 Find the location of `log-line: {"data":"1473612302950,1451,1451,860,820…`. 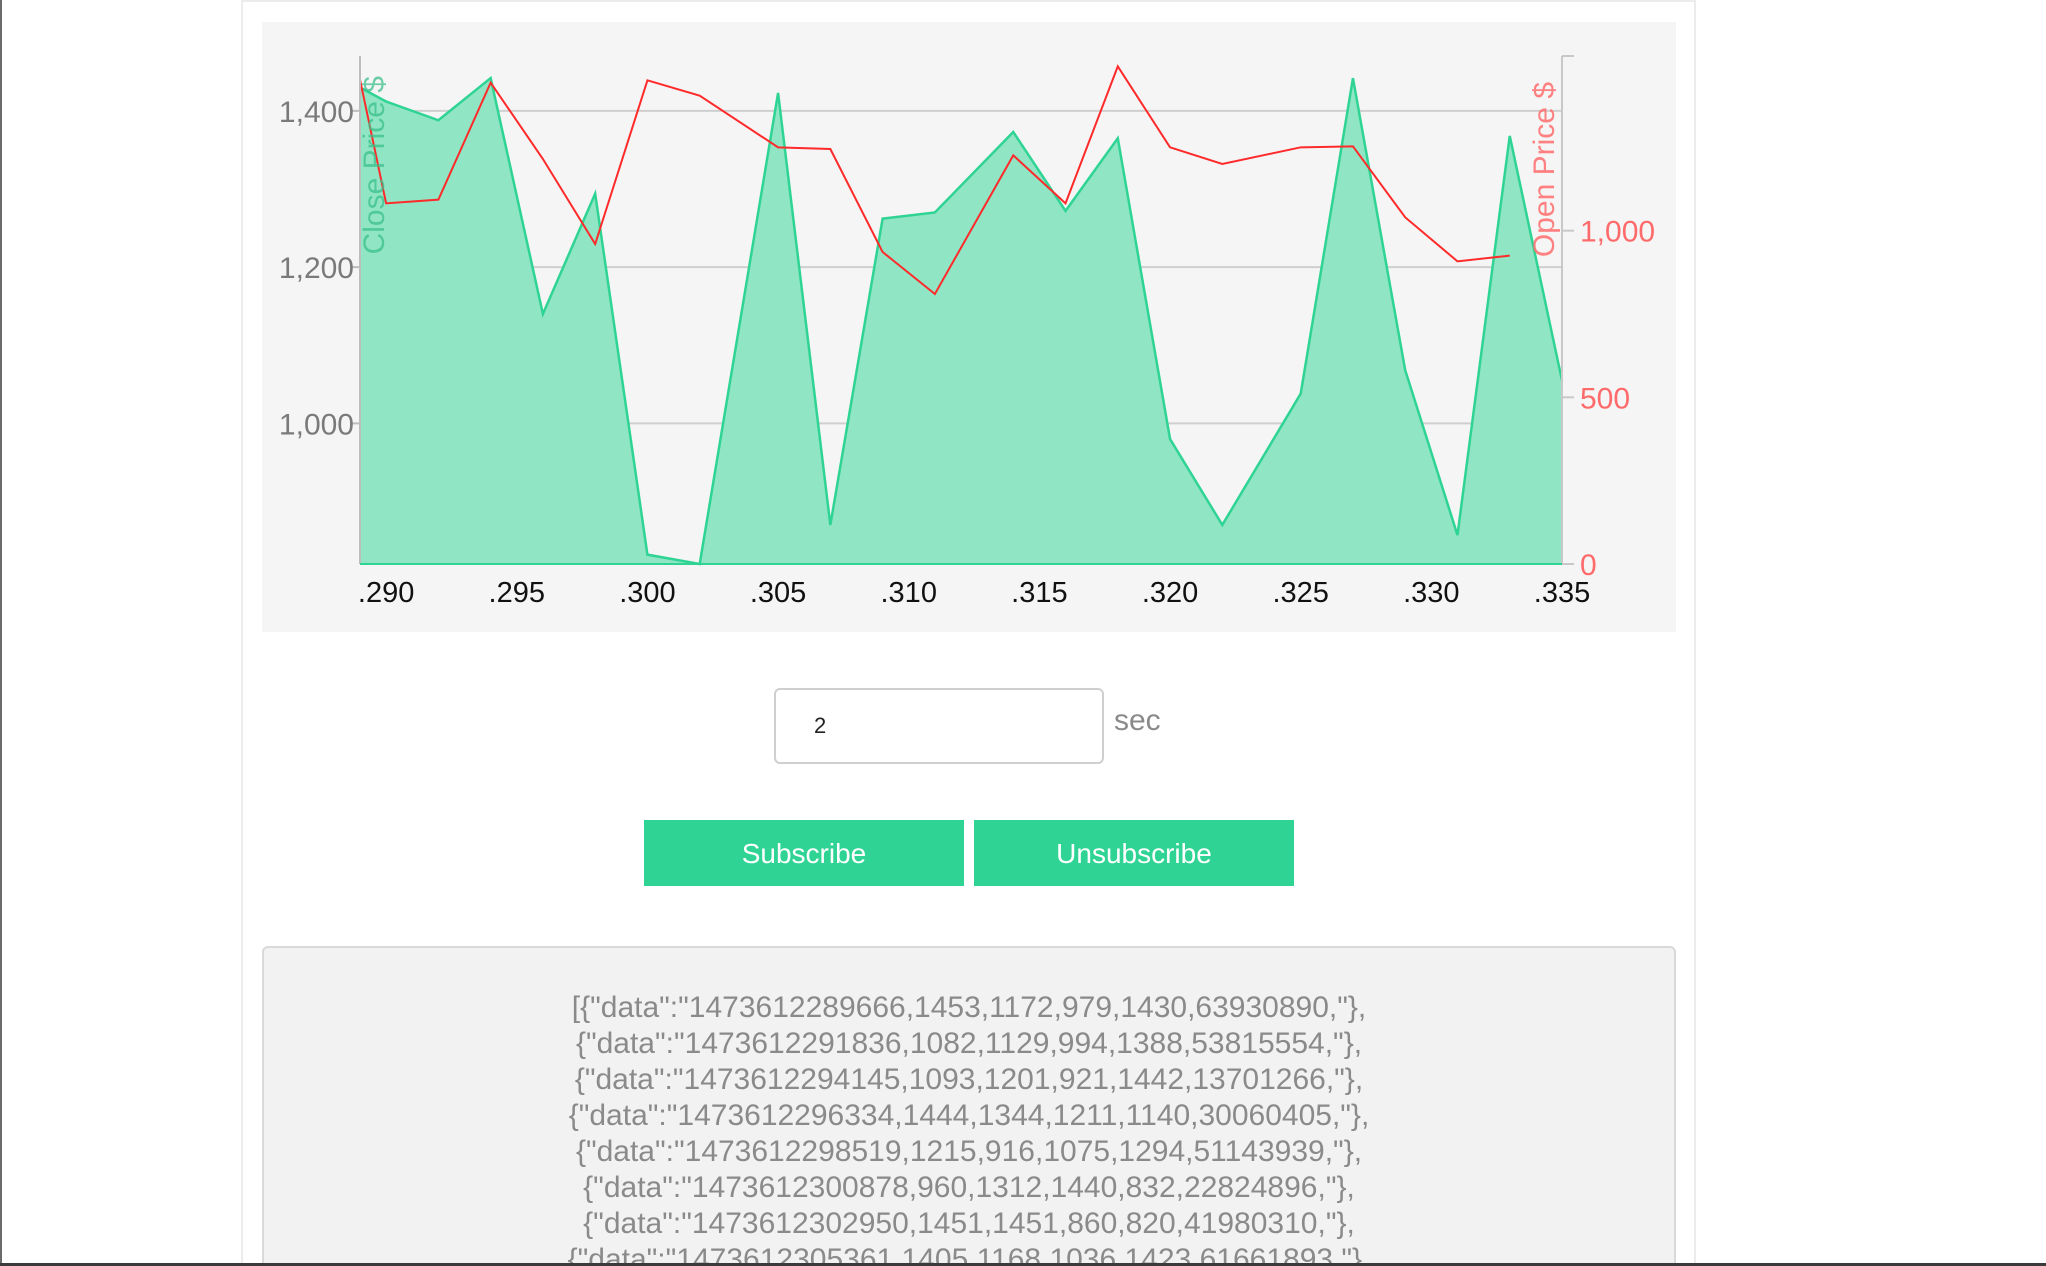

log-line: {"data":"1473612302950,1451,1451,860,820… is located at coordinates (969, 1223).